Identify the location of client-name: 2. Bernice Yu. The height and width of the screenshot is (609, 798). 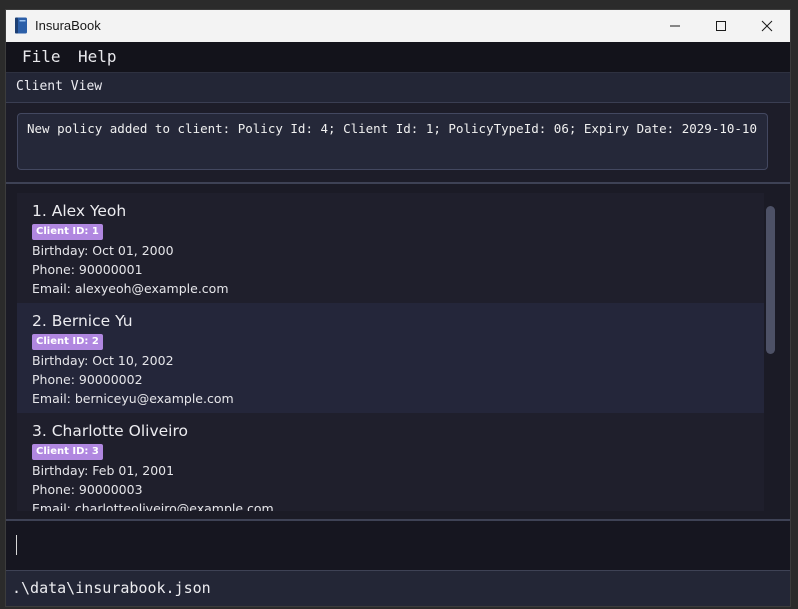
(82, 321).